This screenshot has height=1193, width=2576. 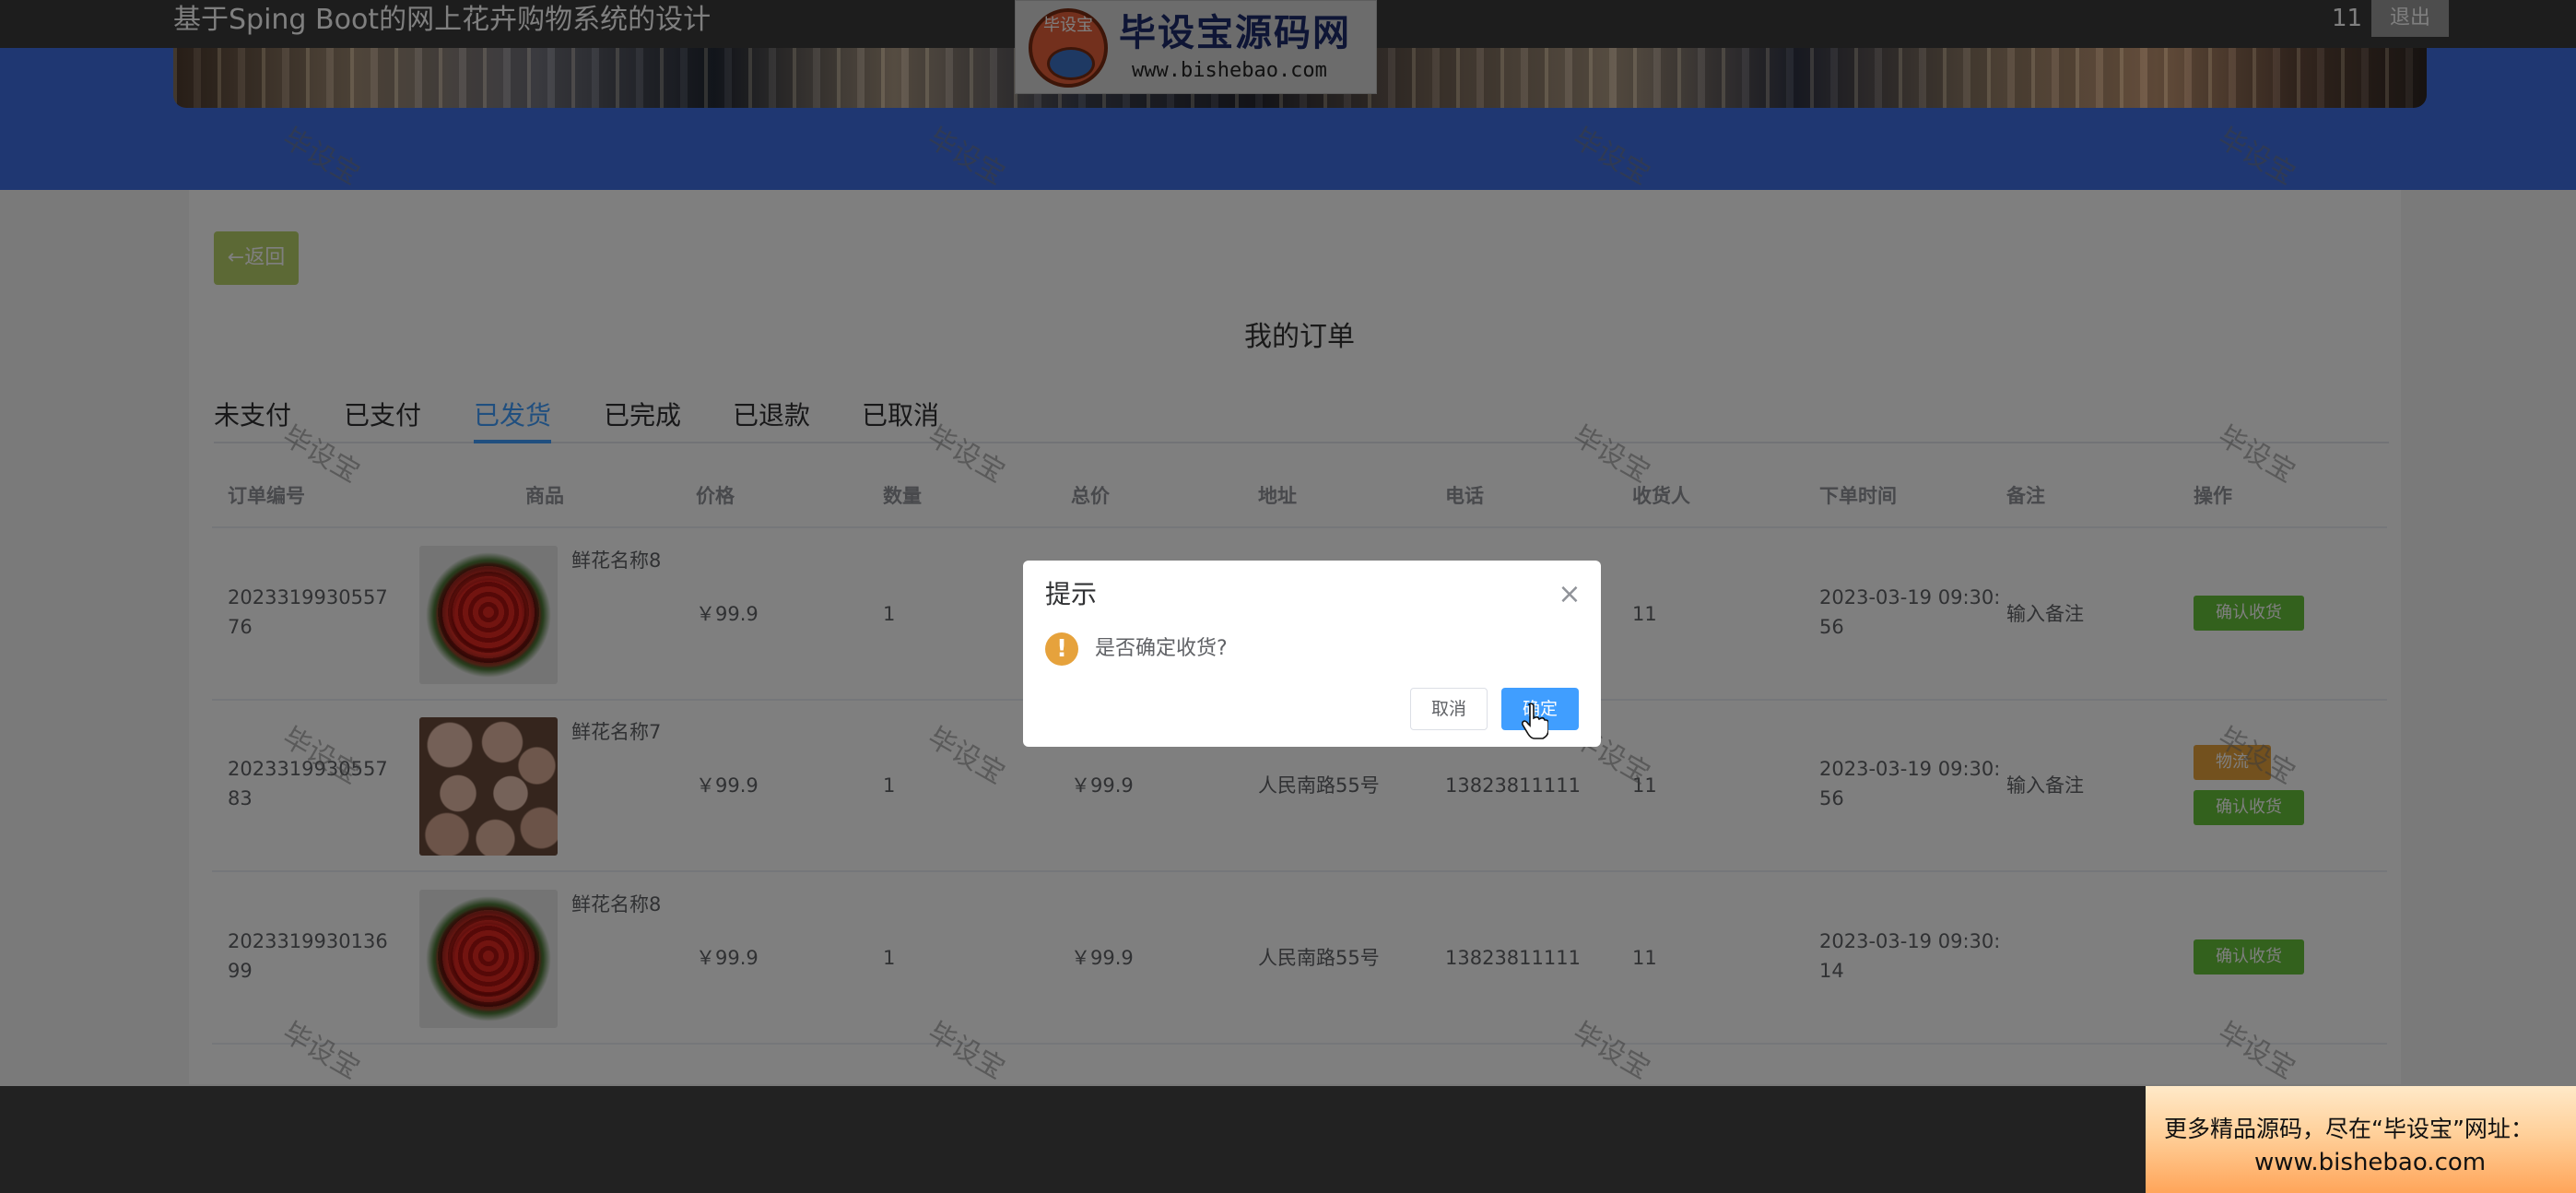 I want to click on close-icon: ×, so click(x=1569, y=595).